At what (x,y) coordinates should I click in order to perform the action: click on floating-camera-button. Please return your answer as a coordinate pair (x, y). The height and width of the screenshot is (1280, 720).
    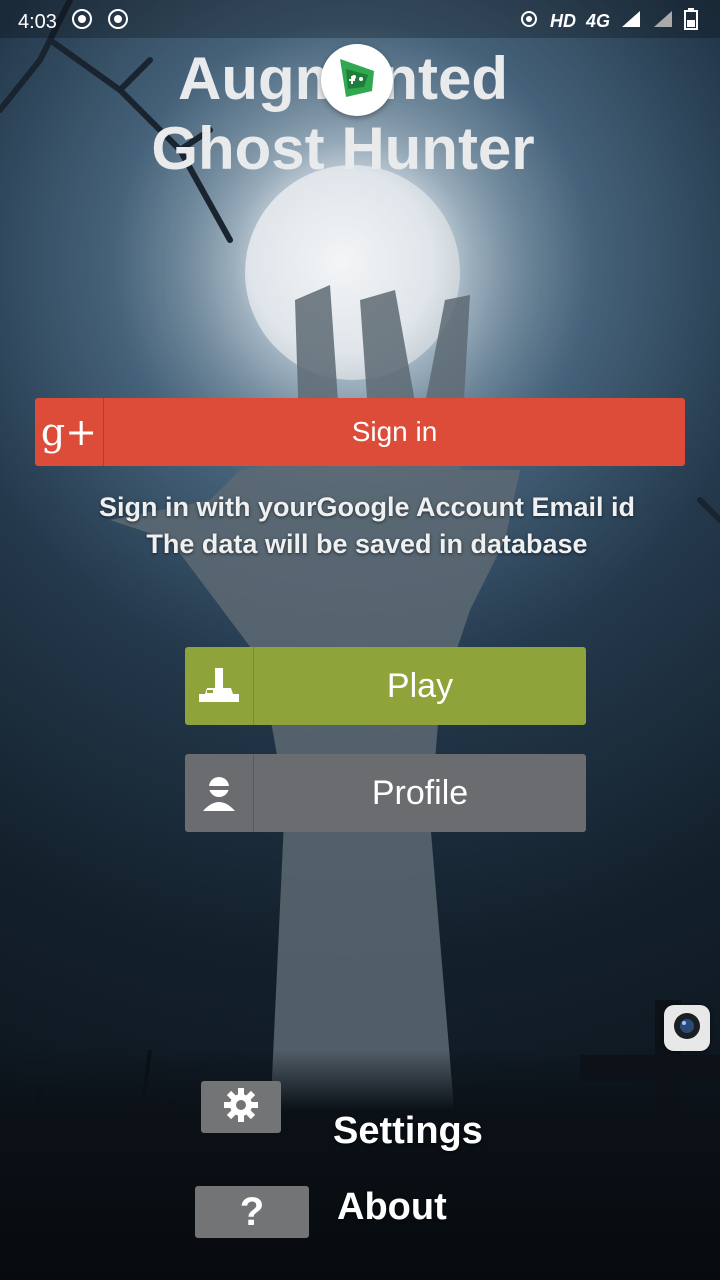
    Looking at the image, I should click on (687, 1028).